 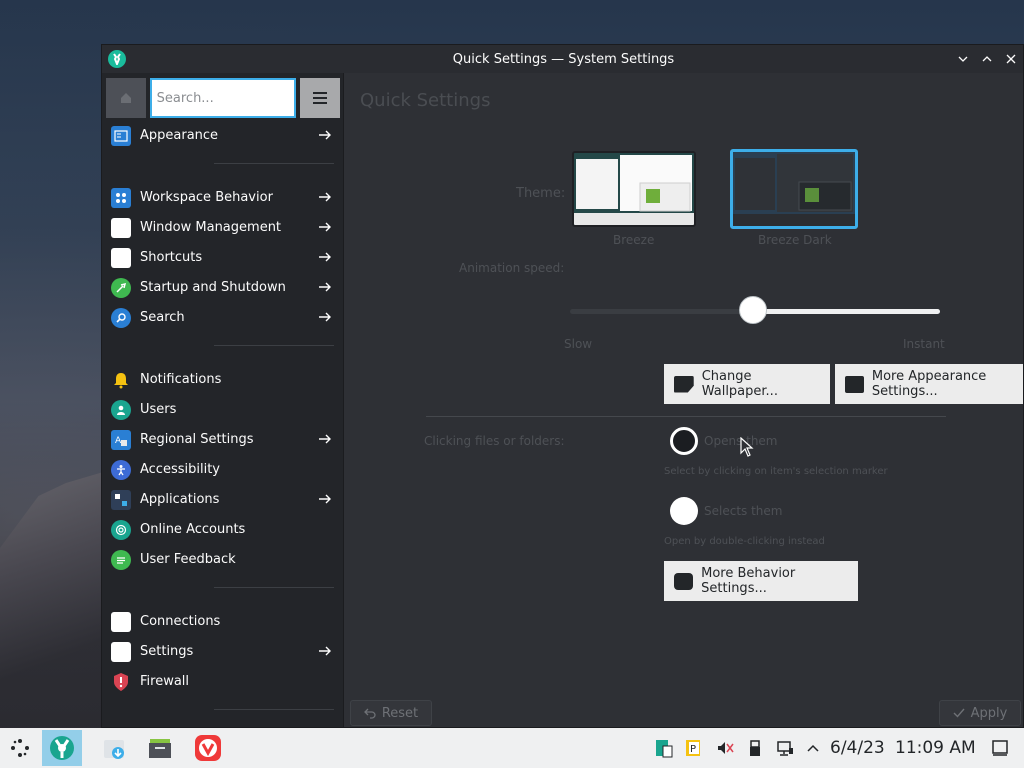 What do you see at coordinates (223, 318) in the screenshot?
I see `sidebar-item-search: Search` at bounding box center [223, 318].